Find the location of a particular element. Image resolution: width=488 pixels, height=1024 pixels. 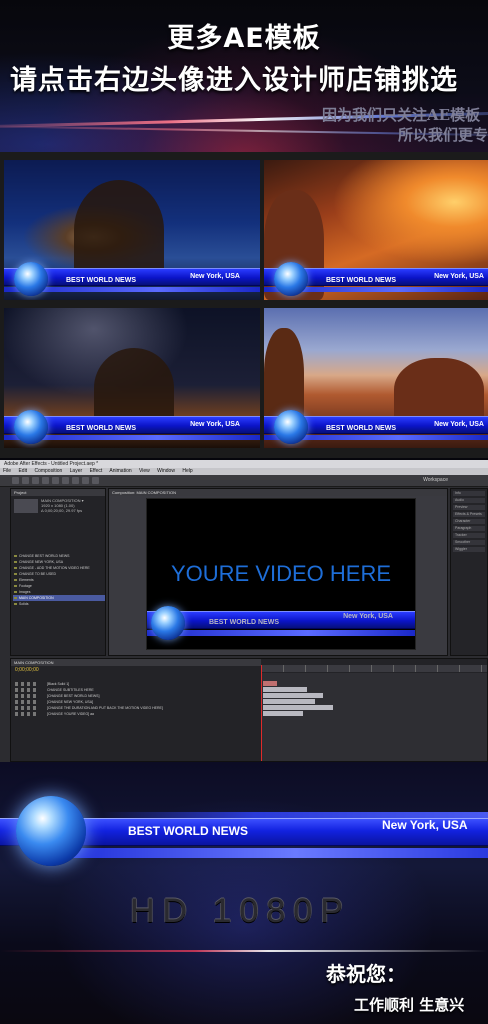

panel-preview: Preview is located at coordinates (469, 507).